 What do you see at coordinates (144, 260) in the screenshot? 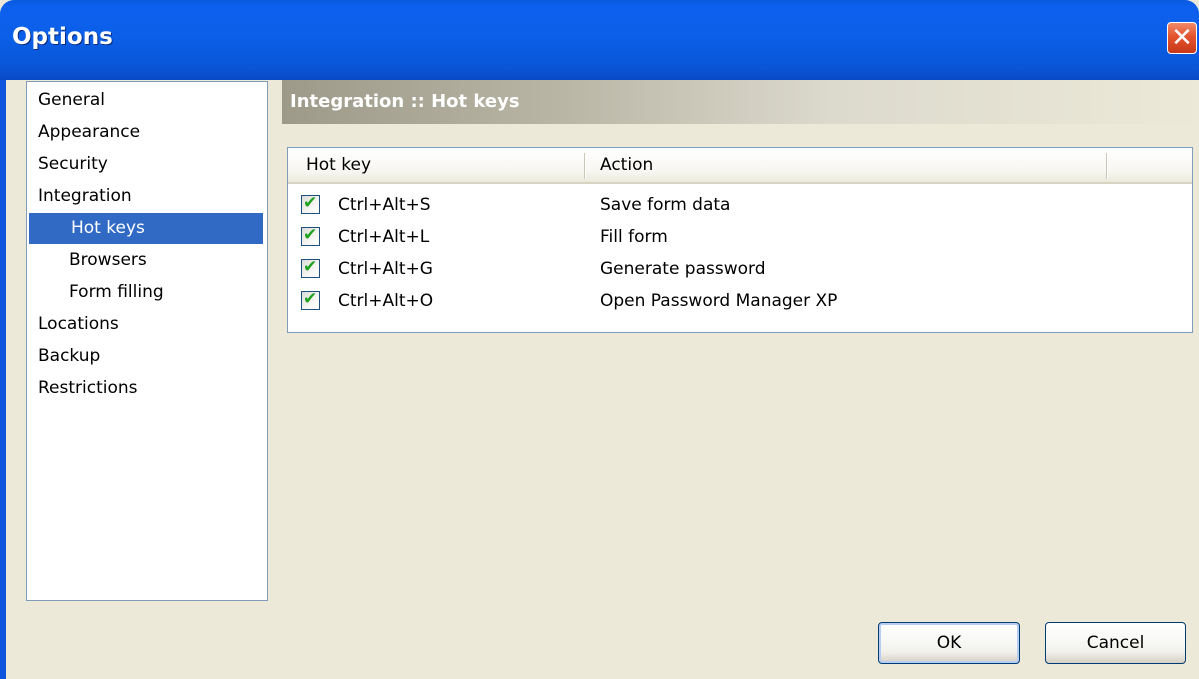
I see `nav-item-browsers: Browsers` at bounding box center [144, 260].